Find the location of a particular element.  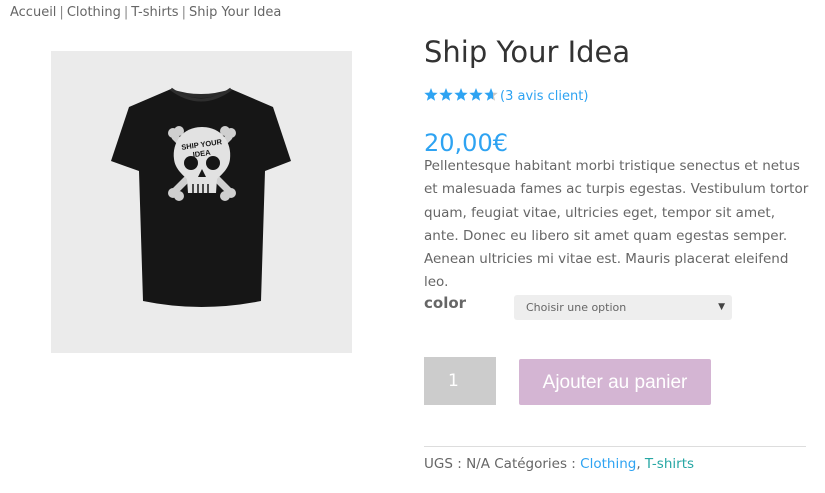

color-select: Choisir une option ▼ is located at coordinates (623, 307).